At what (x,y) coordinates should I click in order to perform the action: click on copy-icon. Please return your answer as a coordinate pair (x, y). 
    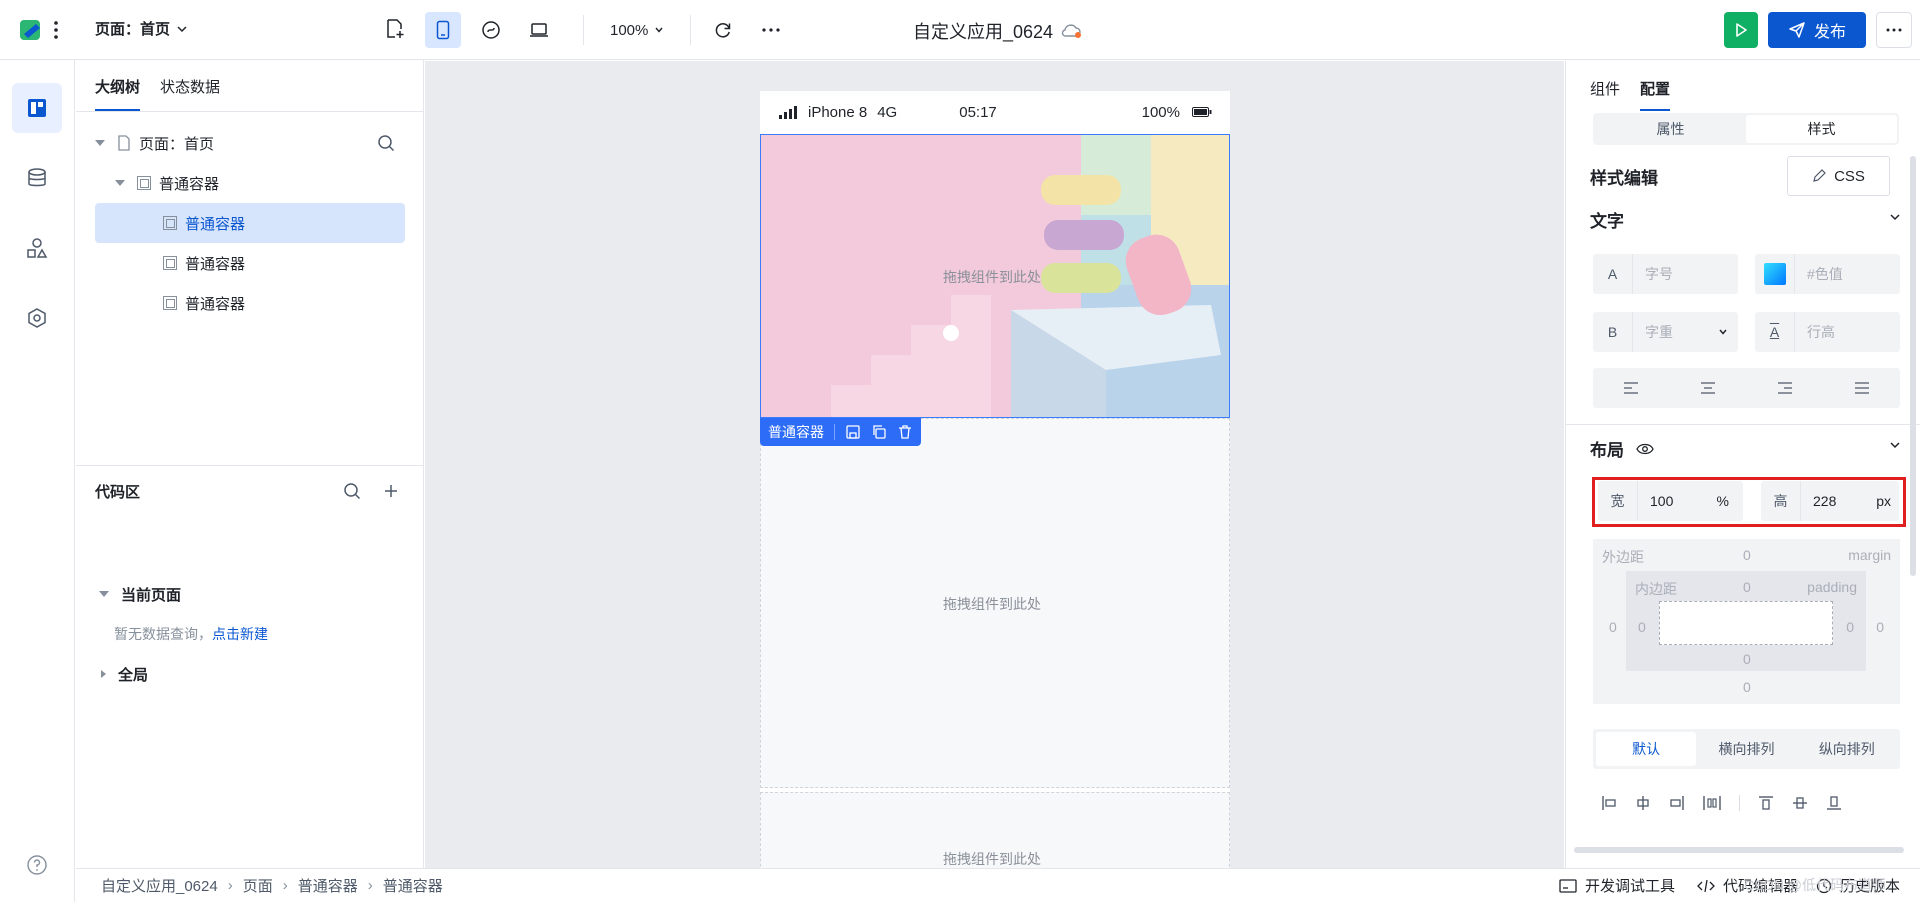
    Looking at the image, I should click on (879, 432).